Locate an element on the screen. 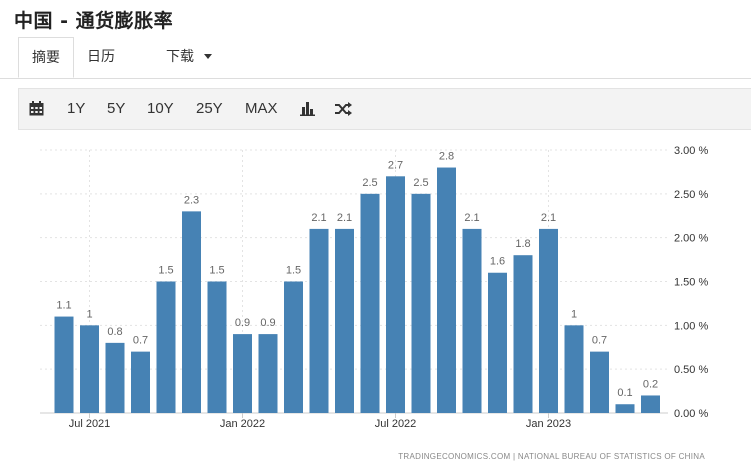  range-max-button: MAX is located at coordinates (261, 109).